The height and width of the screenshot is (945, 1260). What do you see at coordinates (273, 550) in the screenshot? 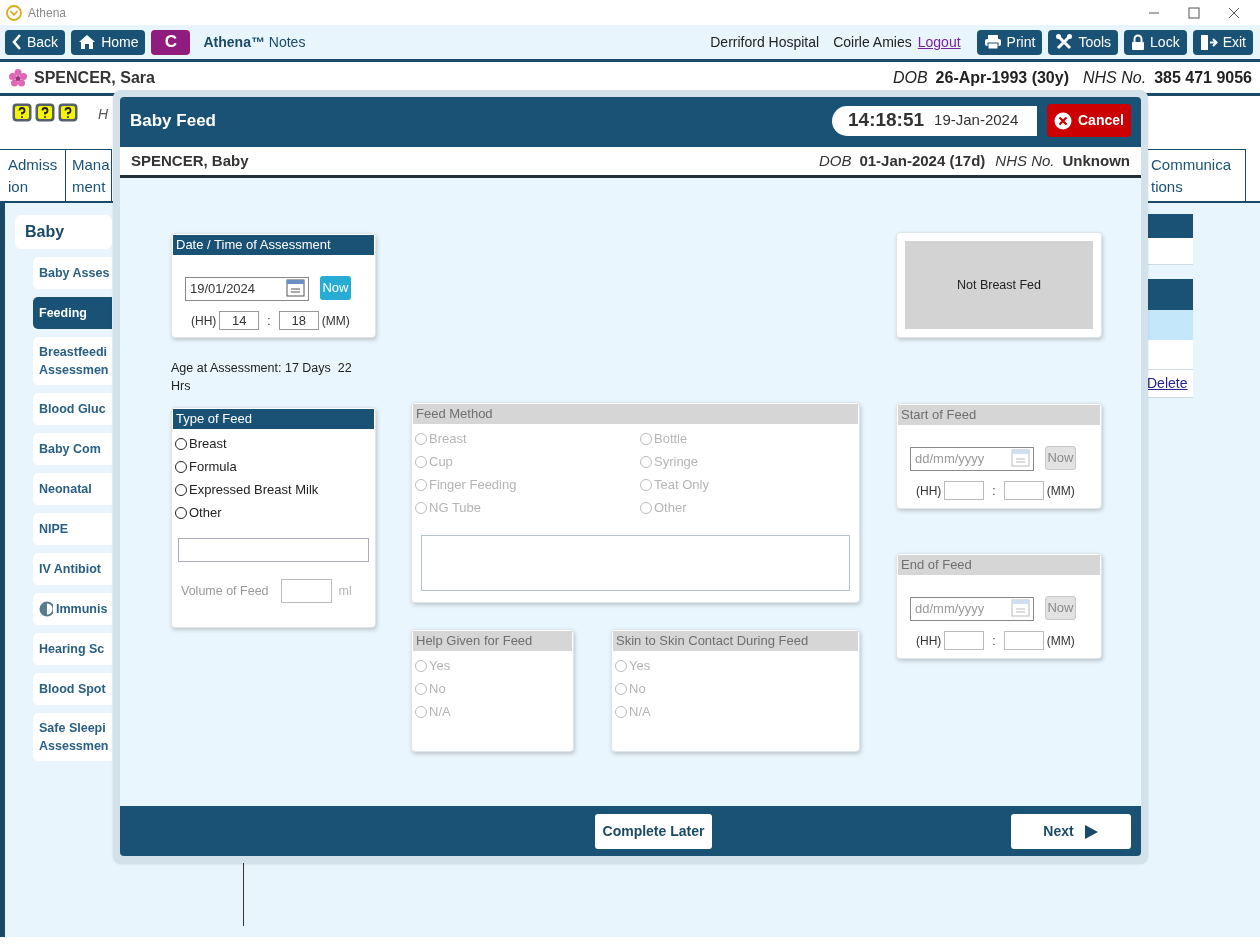
I see `other-field` at bounding box center [273, 550].